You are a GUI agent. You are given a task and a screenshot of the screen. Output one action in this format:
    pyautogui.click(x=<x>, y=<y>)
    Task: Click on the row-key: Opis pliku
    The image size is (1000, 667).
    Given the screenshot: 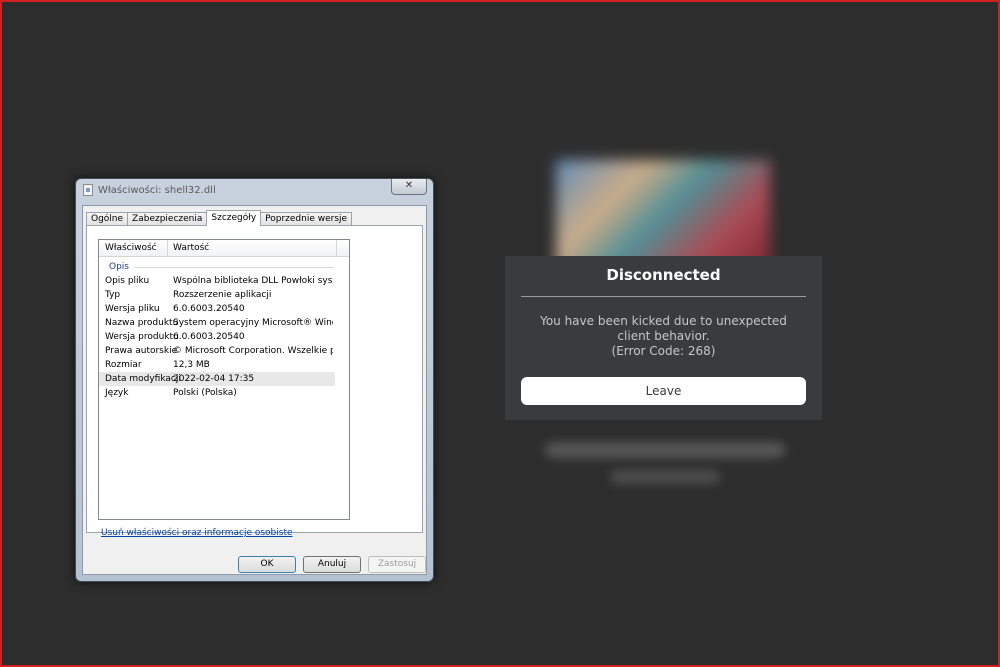 What is the action you would take?
    pyautogui.click(x=127, y=281)
    